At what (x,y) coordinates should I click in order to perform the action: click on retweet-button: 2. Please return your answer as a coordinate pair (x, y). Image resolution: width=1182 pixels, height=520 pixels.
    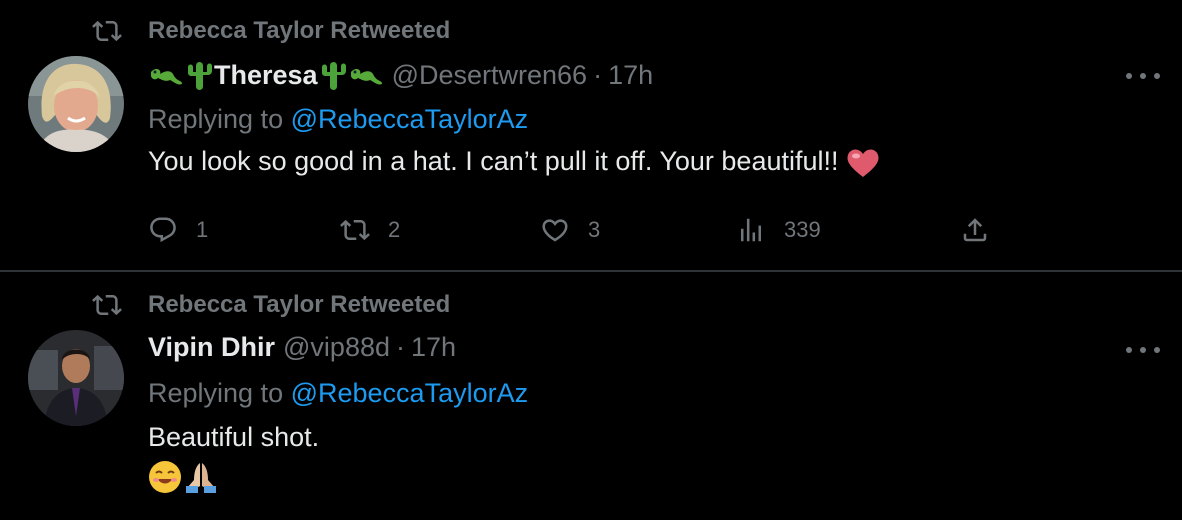
    Looking at the image, I should click on (370, 230).